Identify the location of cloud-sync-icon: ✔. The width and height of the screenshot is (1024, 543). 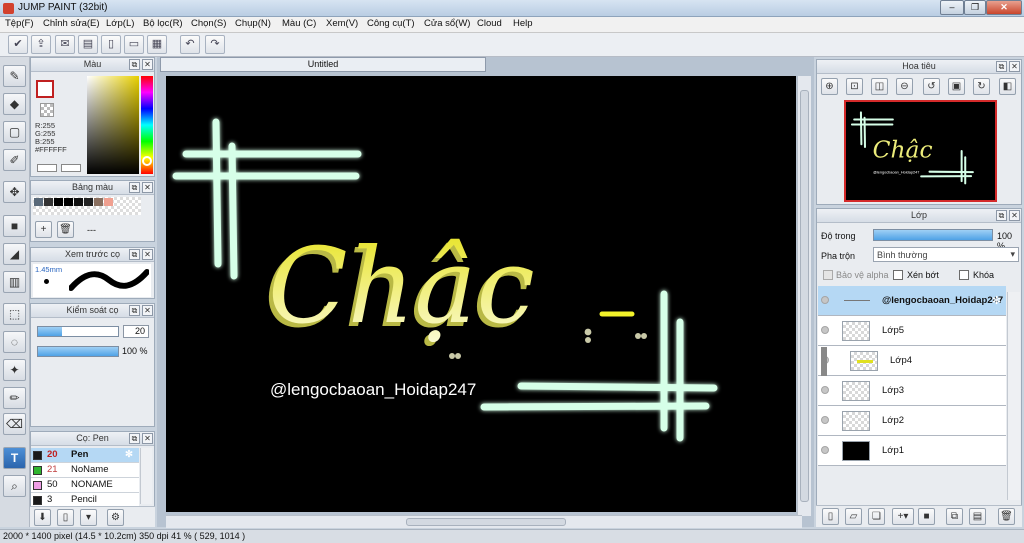
(18, 44).